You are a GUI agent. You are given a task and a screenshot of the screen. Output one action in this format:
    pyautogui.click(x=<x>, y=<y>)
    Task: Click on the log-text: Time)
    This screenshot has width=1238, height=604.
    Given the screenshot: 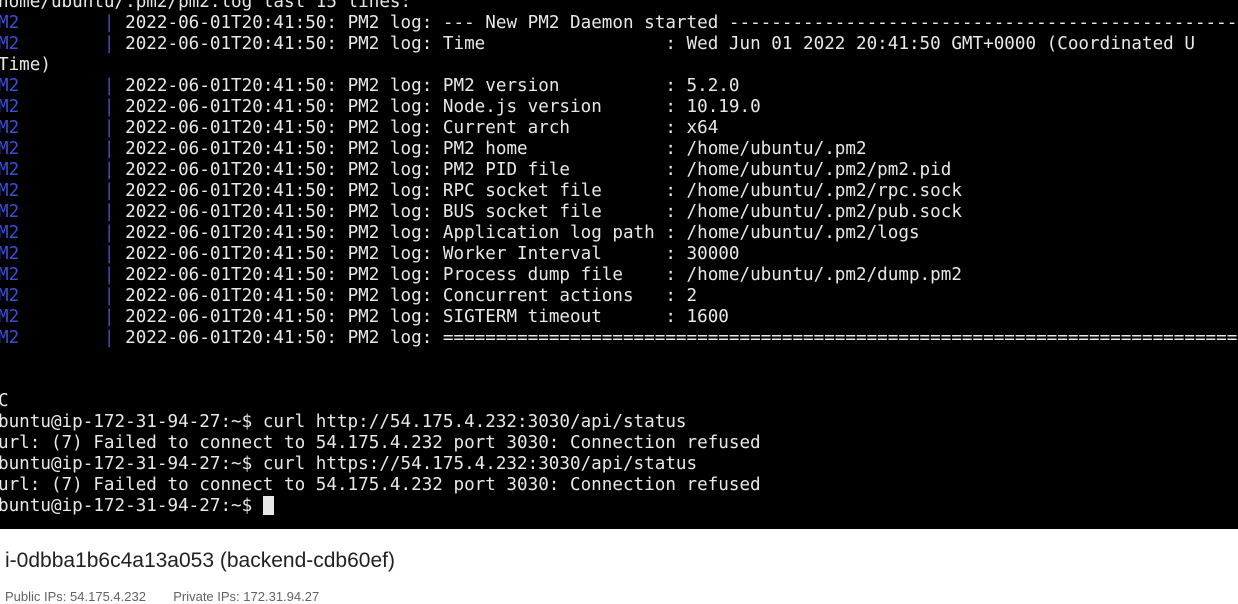 What is the action you would take?
    pyautogui.click(x=25, y=65)
    